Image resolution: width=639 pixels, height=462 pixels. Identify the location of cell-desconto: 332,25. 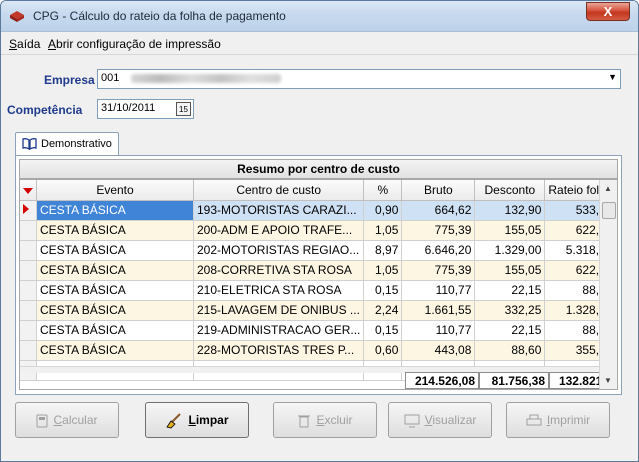
(510, 310).